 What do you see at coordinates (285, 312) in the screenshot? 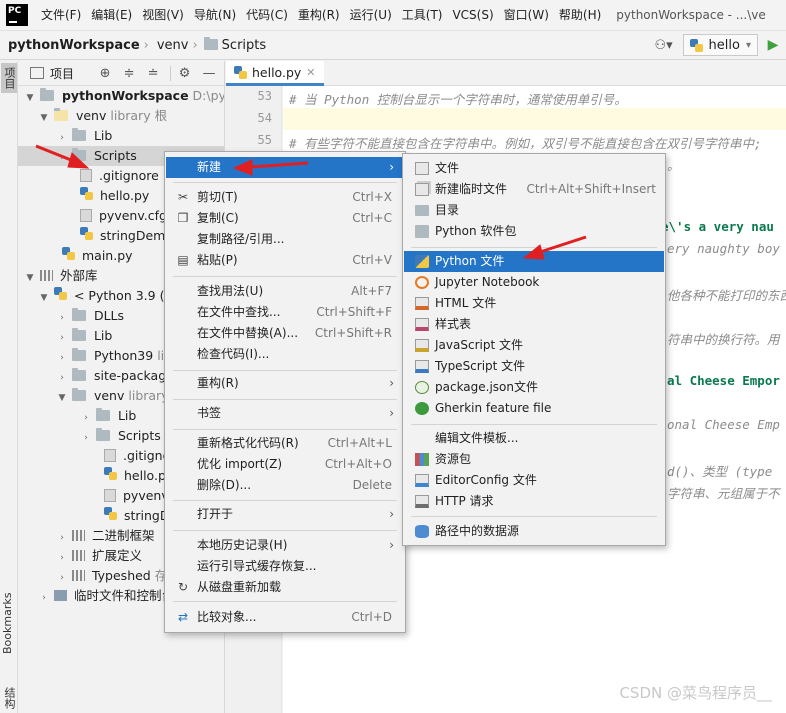
I see `menu-item-find-in-files: 在文件中查找... Ctrl+Shift+F` at bounding box center [285, 312].